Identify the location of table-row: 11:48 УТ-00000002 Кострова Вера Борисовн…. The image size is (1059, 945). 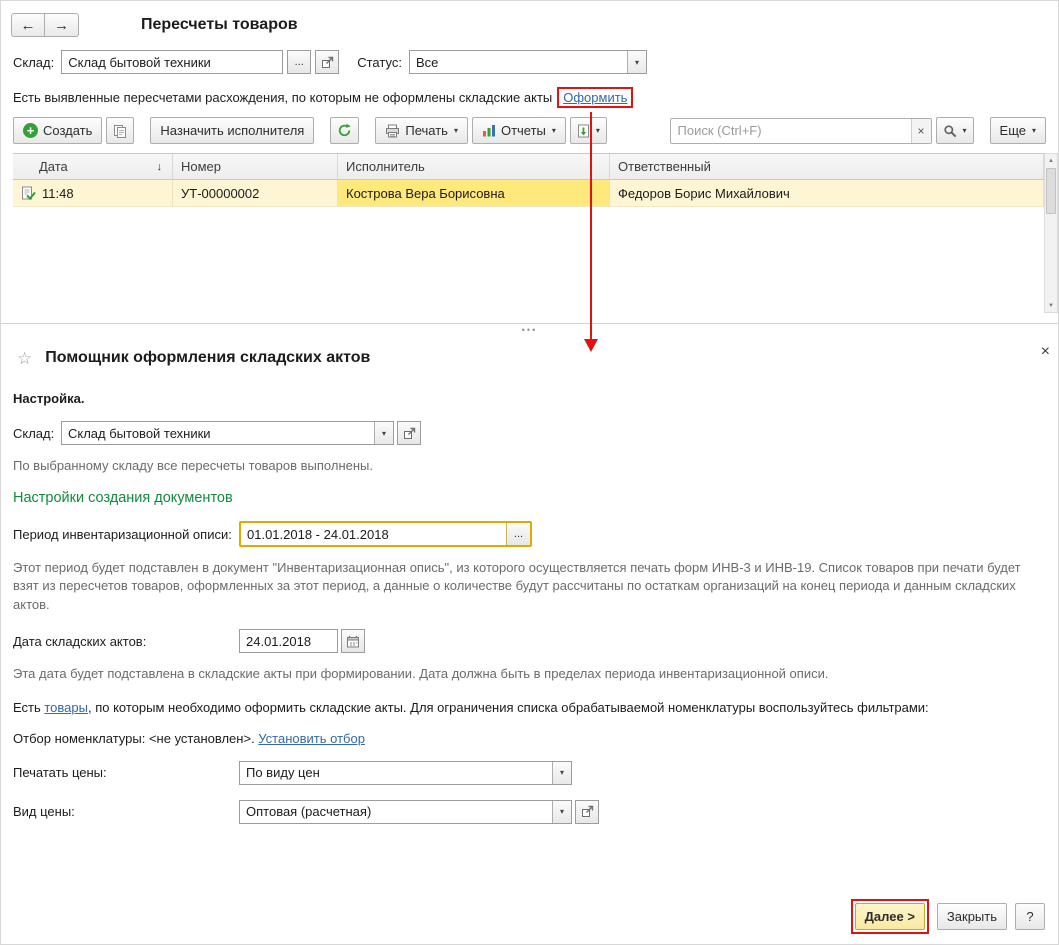
(528, 193).